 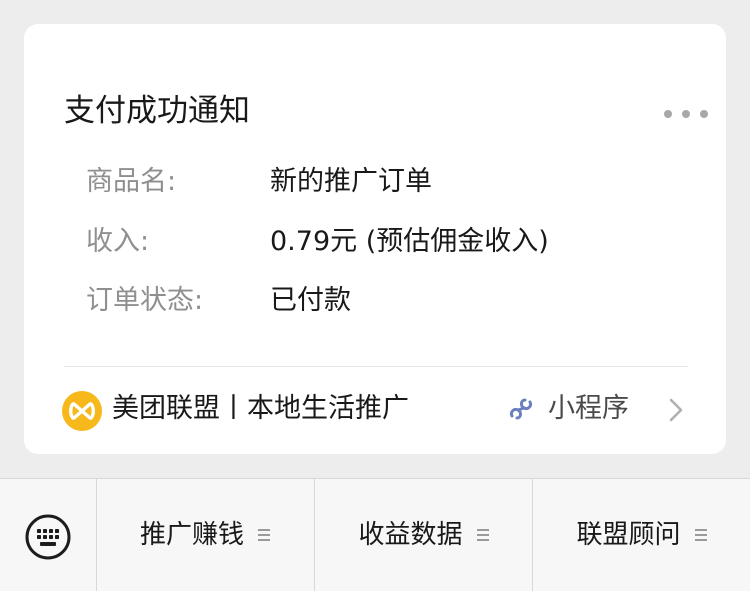 I want to click on menu-item-union-advisor: 联盟顾问, so click(x=641, y=535).